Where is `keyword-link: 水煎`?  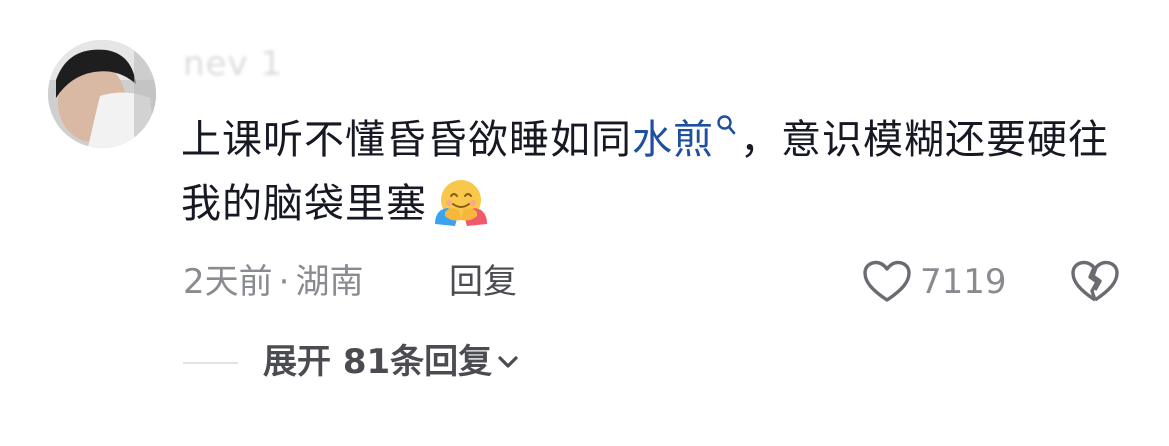 keyword-link: 水煎 is located at coordinates (673, 140).